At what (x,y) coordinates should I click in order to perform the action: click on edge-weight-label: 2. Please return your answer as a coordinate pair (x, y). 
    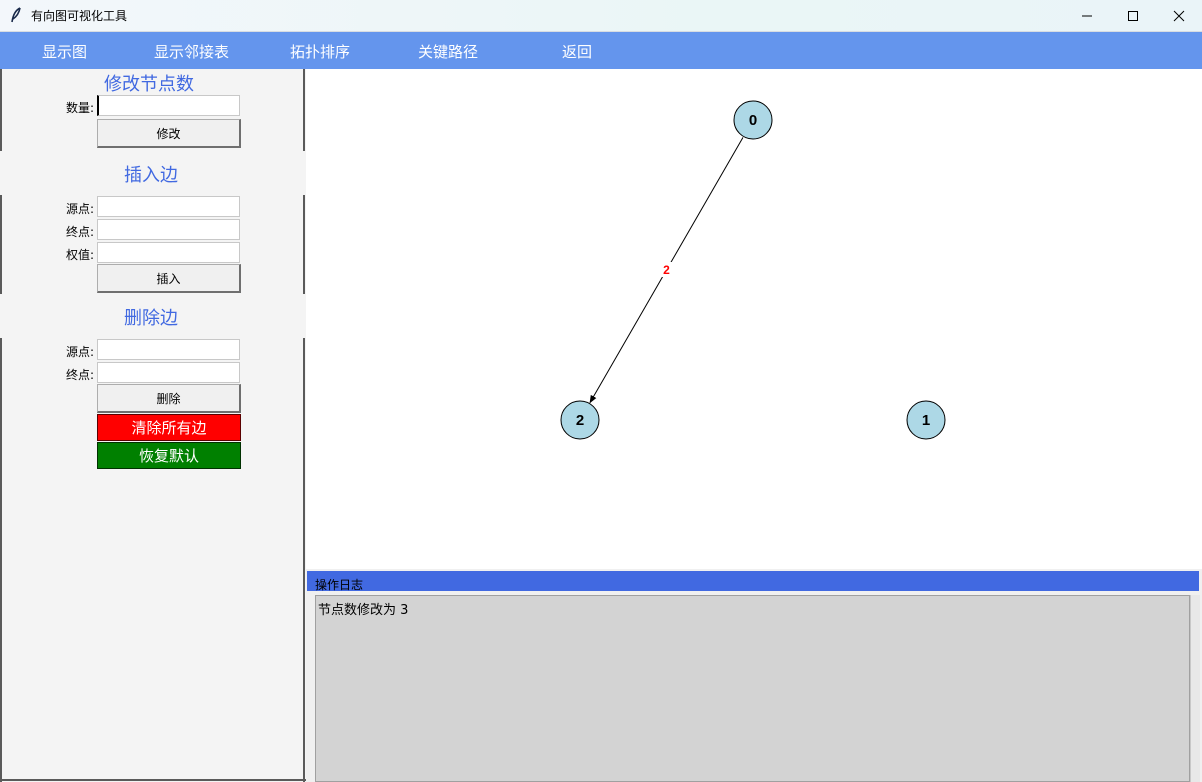
    Looking at the image, I should click on (666, 270).